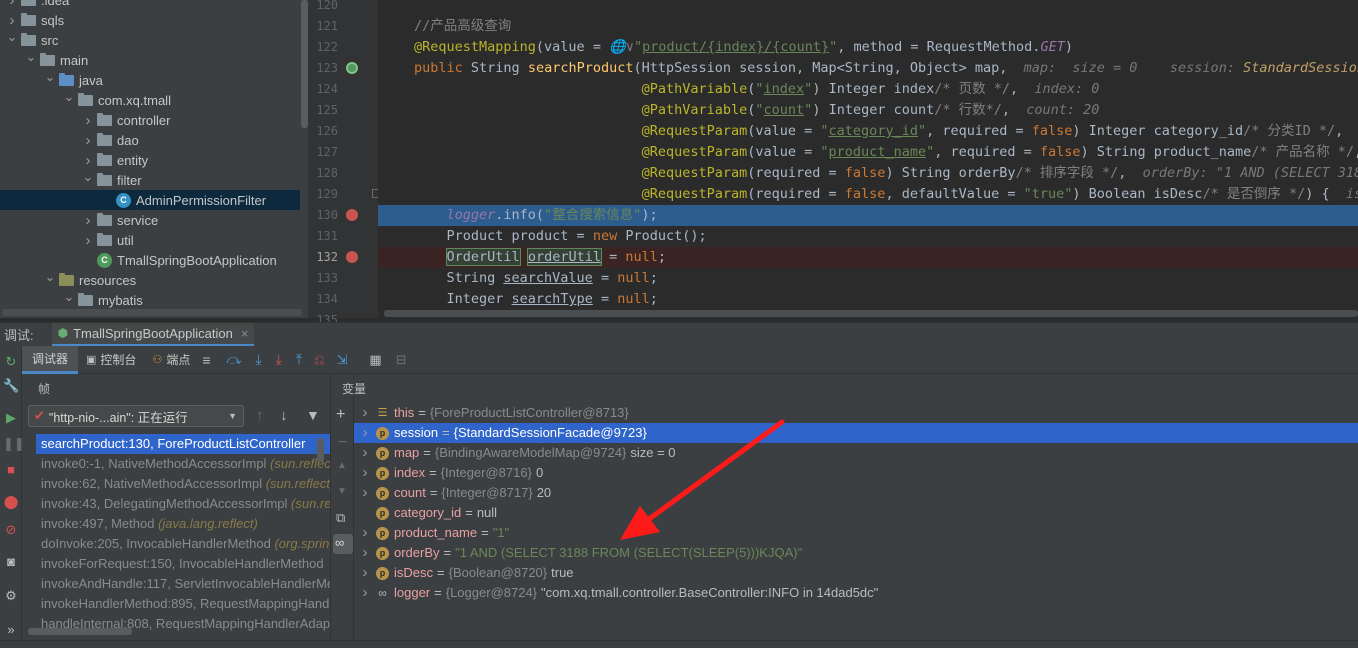  I want to click on trace-icon: ⊟, so click(401, 360).